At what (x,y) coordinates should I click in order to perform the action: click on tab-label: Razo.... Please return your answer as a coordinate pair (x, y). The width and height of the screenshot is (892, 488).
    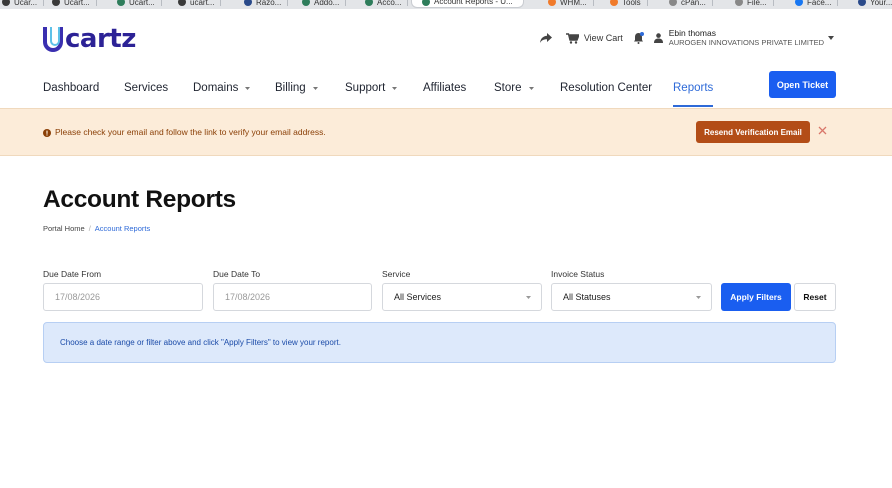
    Looking at the image, I should click on (269, 3).